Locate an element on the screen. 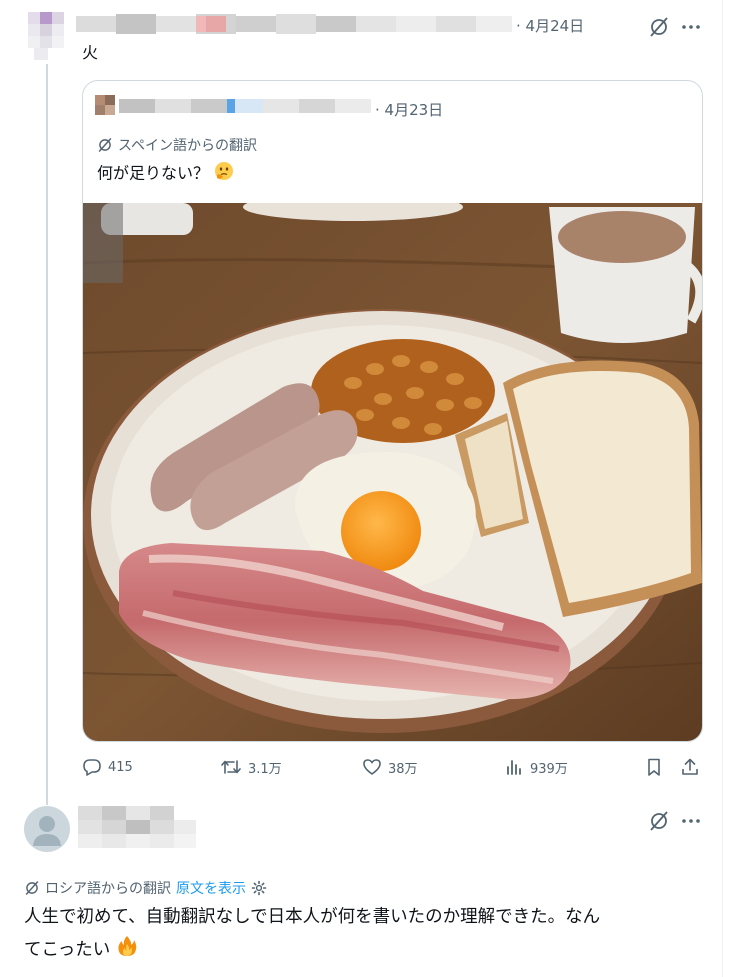 The image size is (736, 977). like-button: 38万 is located at coordinates (390, 767).